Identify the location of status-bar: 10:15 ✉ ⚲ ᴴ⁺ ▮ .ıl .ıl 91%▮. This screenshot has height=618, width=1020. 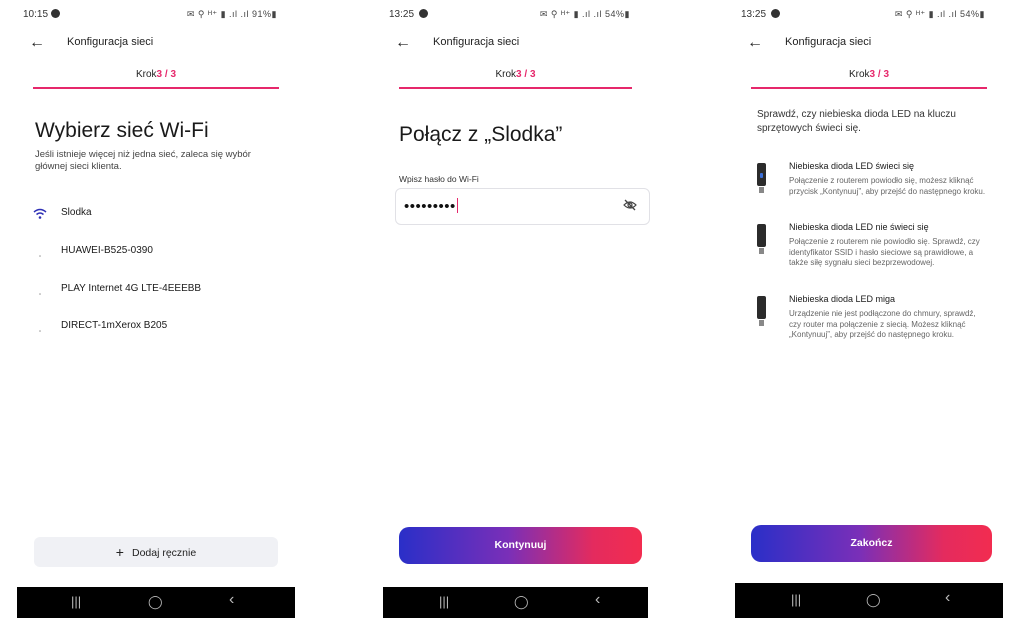
(156, 16).